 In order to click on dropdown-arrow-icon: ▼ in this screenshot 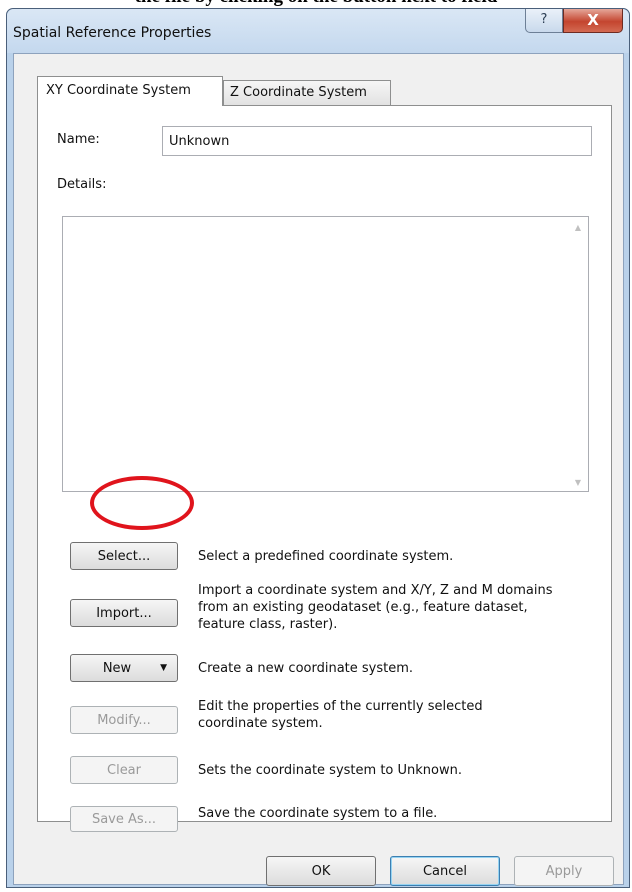, I will do `click(163, 668)`.